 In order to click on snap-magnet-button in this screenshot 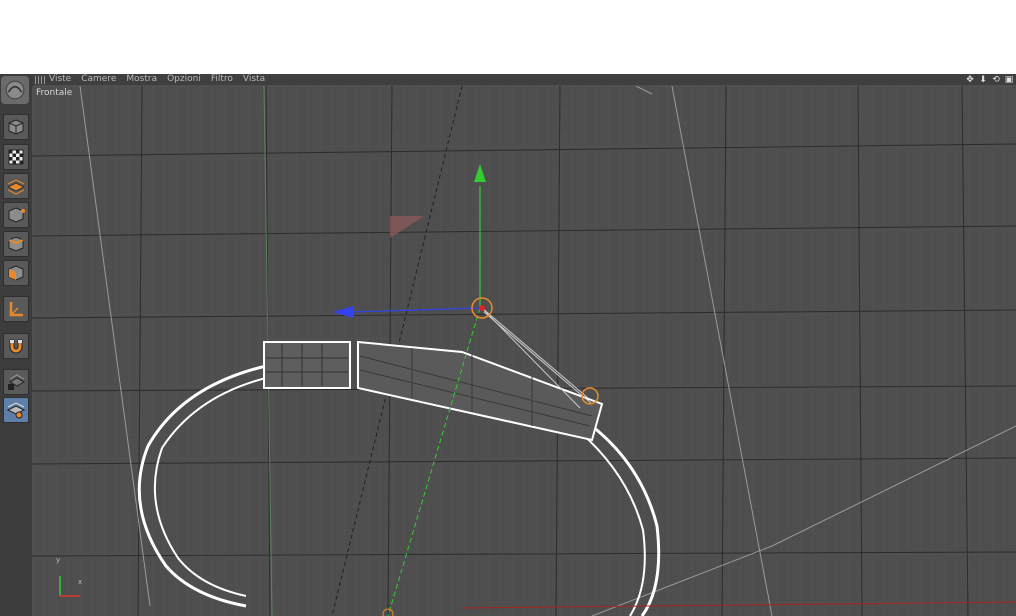, I will do `click(16, 346)`.